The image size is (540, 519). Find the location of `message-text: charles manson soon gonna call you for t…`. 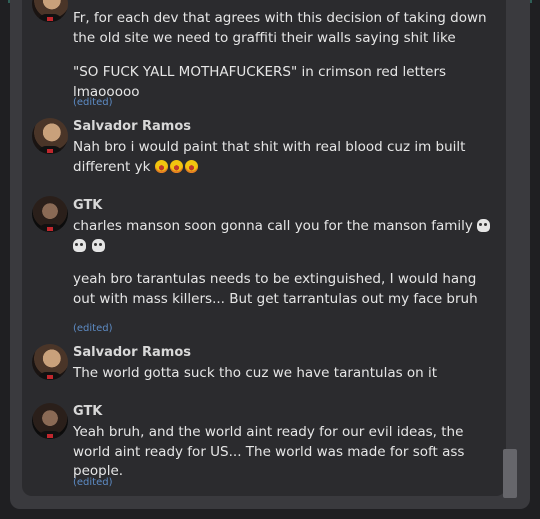

message-text: charles manson soon gonna call you for t… is located at coordinates (283, 236).